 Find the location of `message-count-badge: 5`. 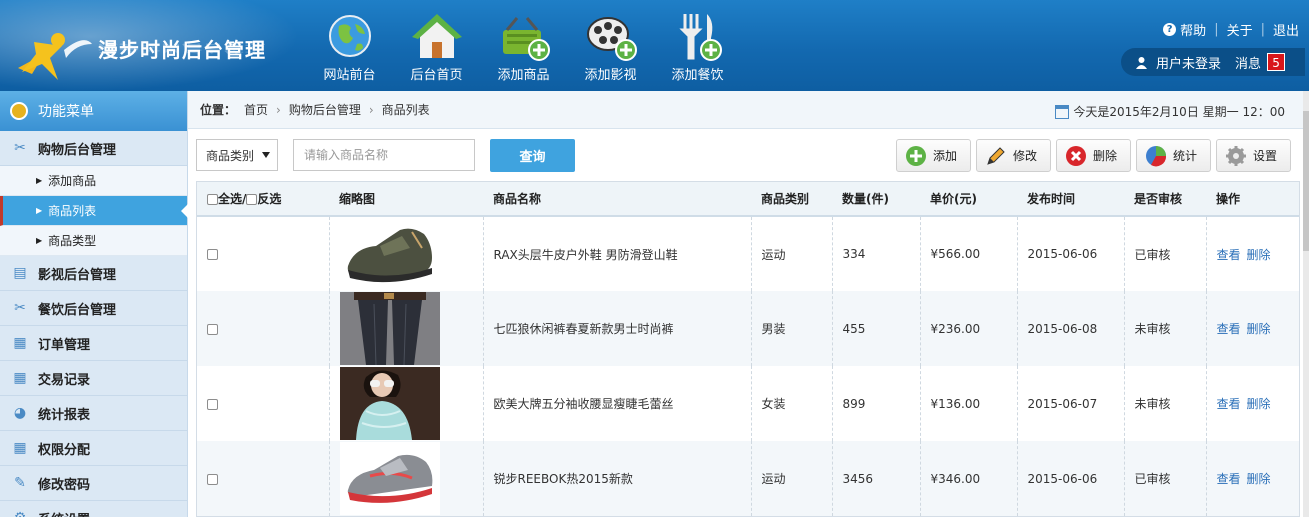

message-count-badge: 5 is located at coordinates (1276, 62).